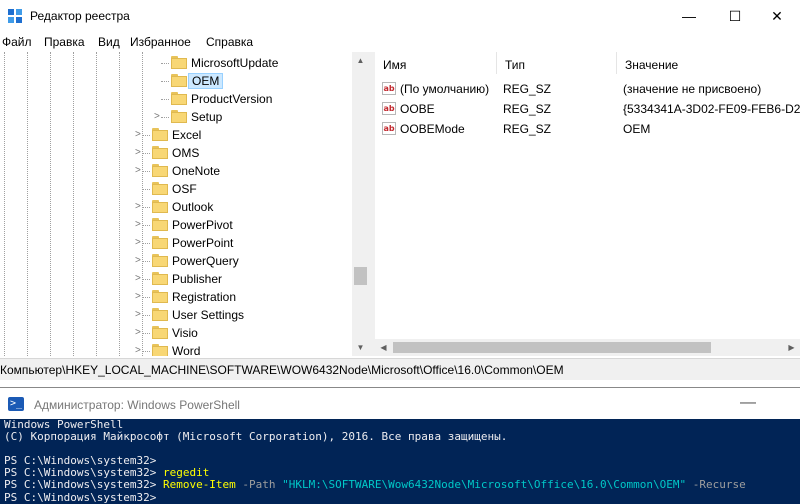 Image resolution: width=800 pixels, height=504 pixels. I want to click on tree-item: > PowerPivot, so click(176, 225).